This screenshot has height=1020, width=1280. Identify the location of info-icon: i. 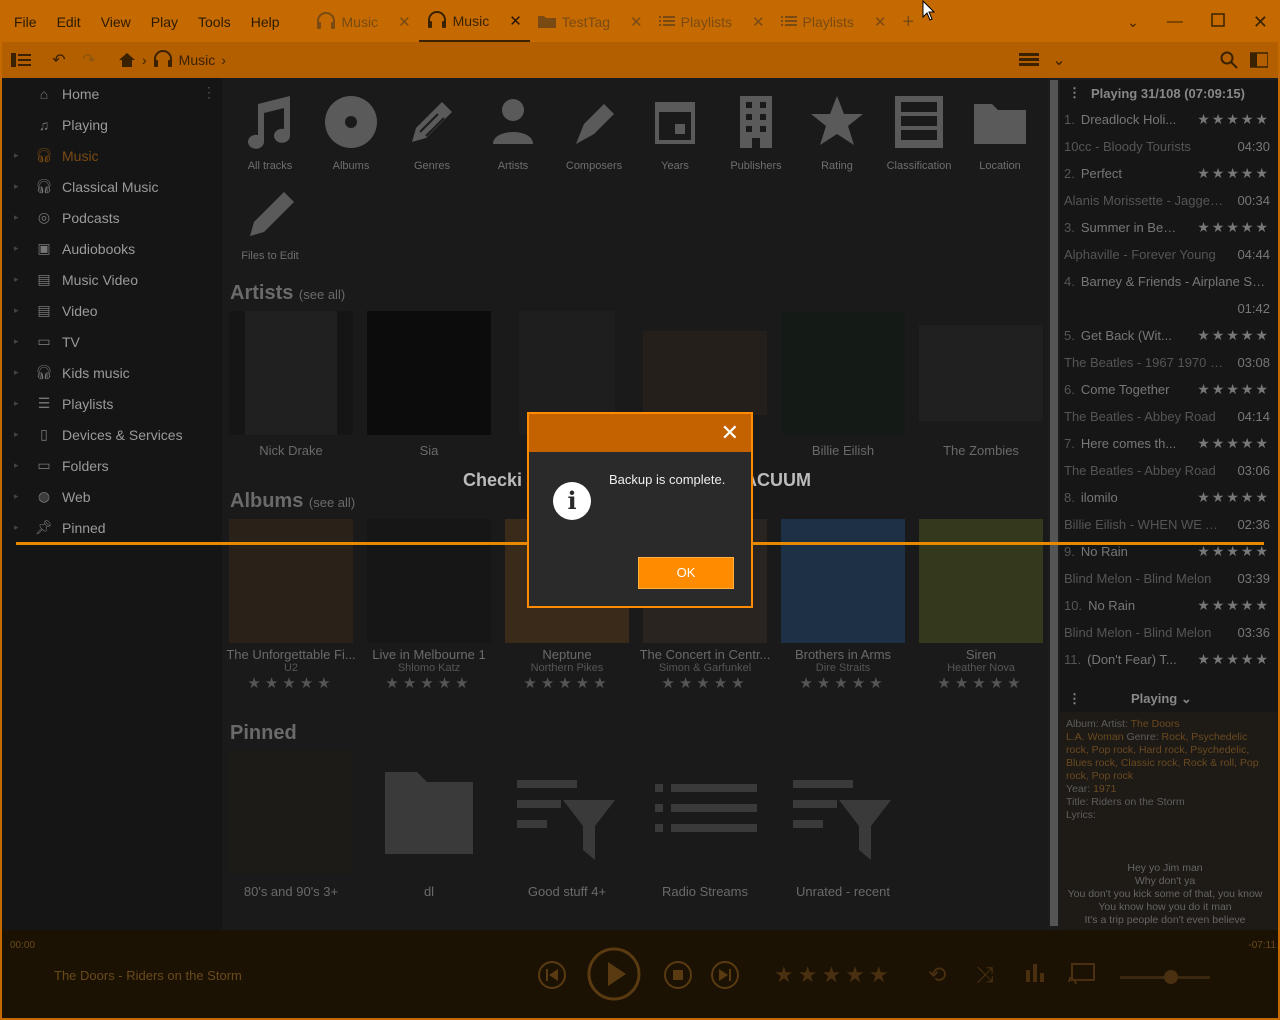
(572, 501).